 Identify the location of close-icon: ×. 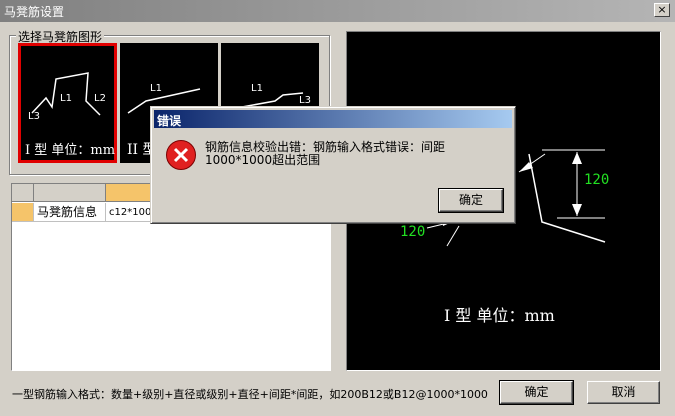
(662, 9).